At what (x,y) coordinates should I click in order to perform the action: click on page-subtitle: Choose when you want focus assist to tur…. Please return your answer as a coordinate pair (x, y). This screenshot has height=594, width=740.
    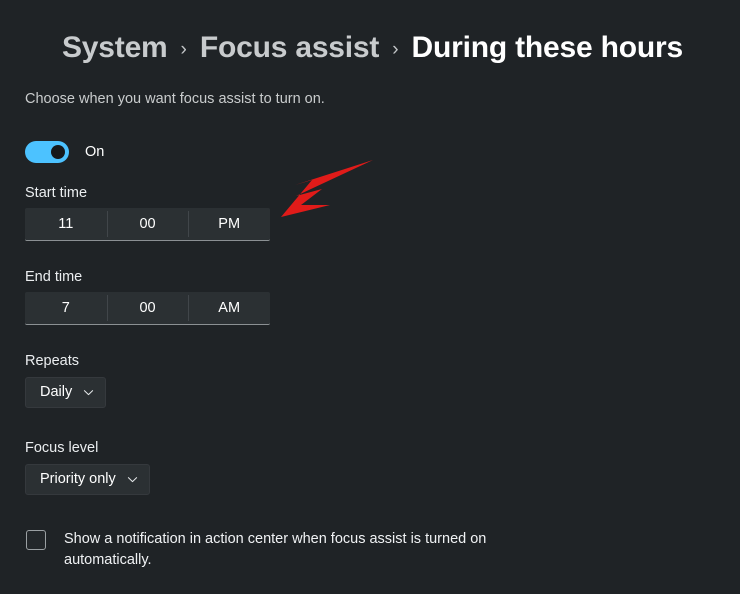
    Looking at the image, I should click on (175, 99).